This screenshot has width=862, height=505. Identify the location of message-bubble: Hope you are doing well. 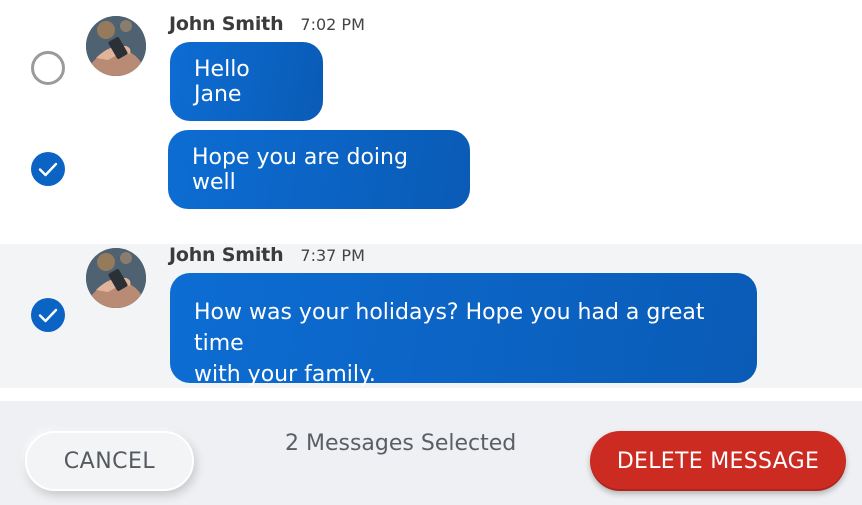
(319, 169).